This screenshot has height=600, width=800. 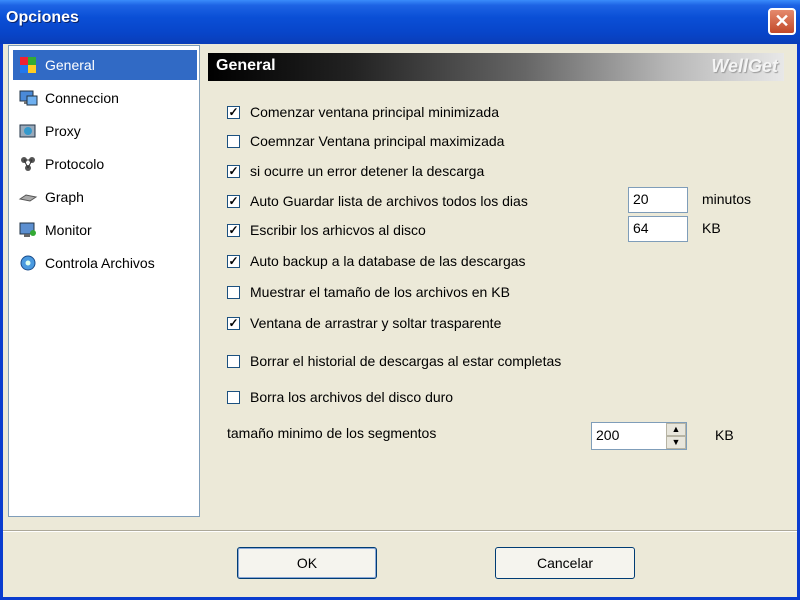 I want to click on sidebar-item-general: General, so click(x=105, y=65).